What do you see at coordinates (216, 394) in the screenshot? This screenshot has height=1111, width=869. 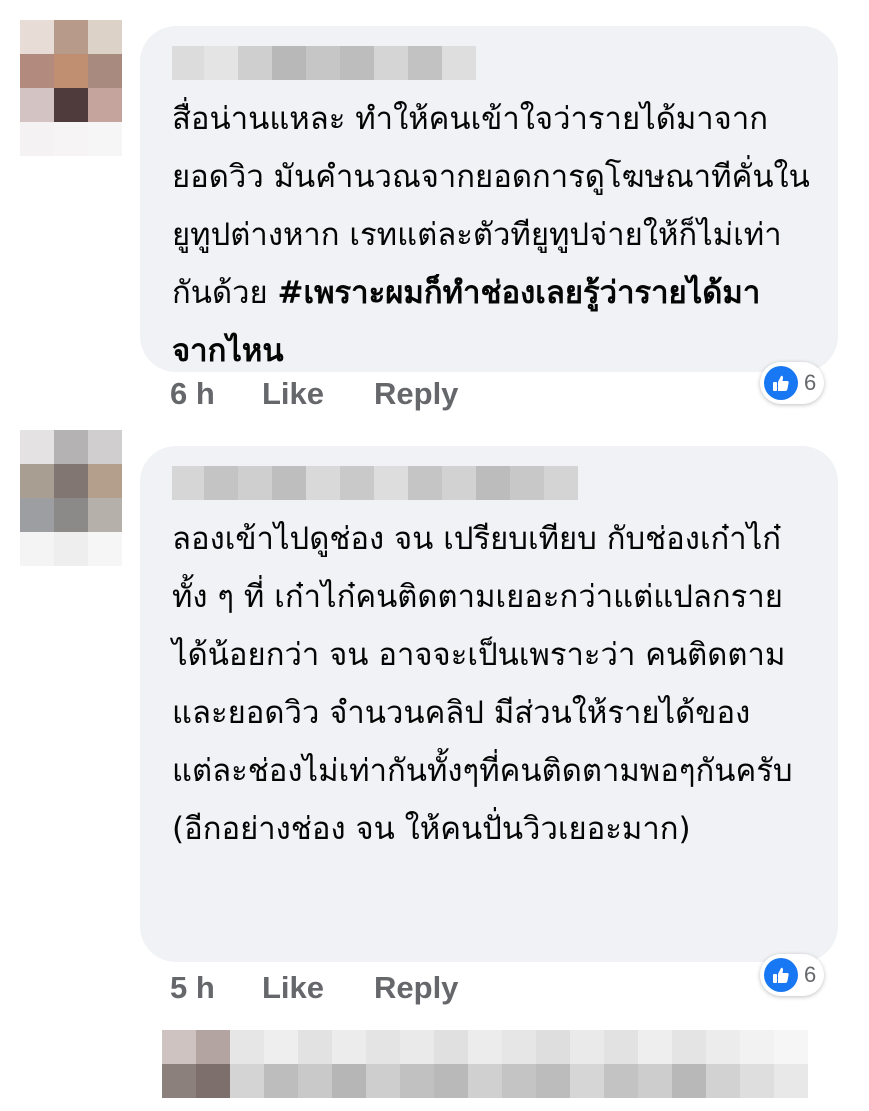 I see `comment-timestamp: 6 h` at bounding box center [216, 394].